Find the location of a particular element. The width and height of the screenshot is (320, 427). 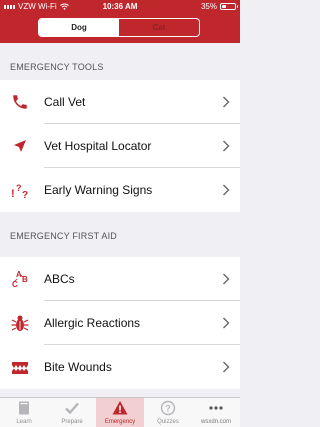

species-segmented-control: Dog Cat is located at coordinates (119, 27).